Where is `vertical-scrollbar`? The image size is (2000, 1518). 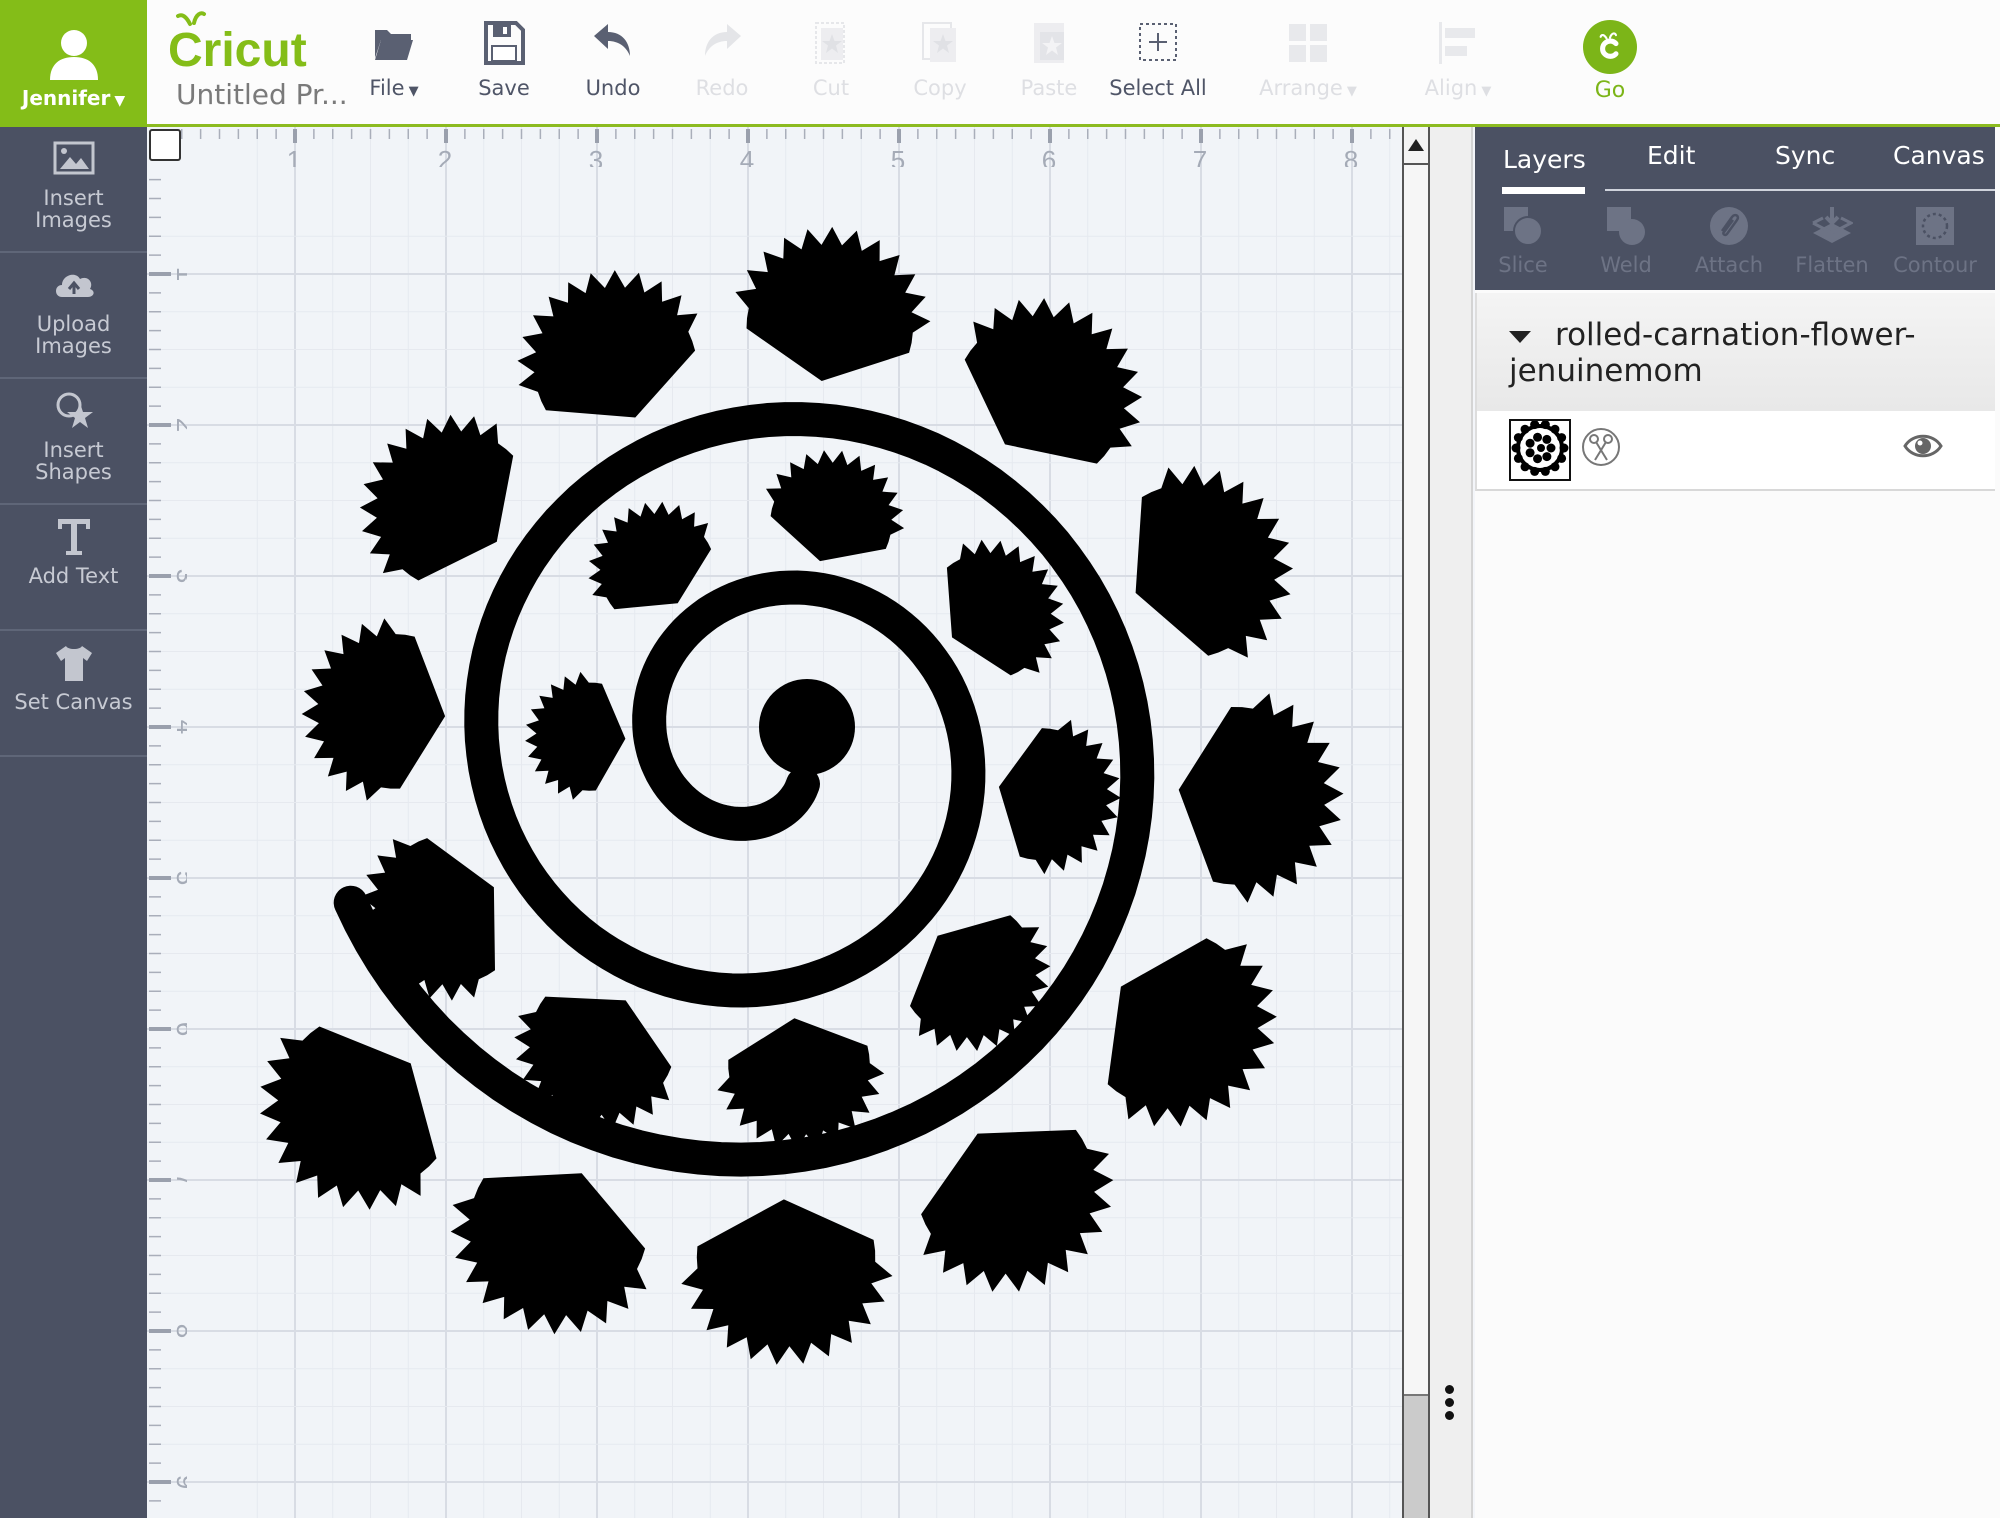 vertical-scrollbar is located at coordinates (1416, 822).